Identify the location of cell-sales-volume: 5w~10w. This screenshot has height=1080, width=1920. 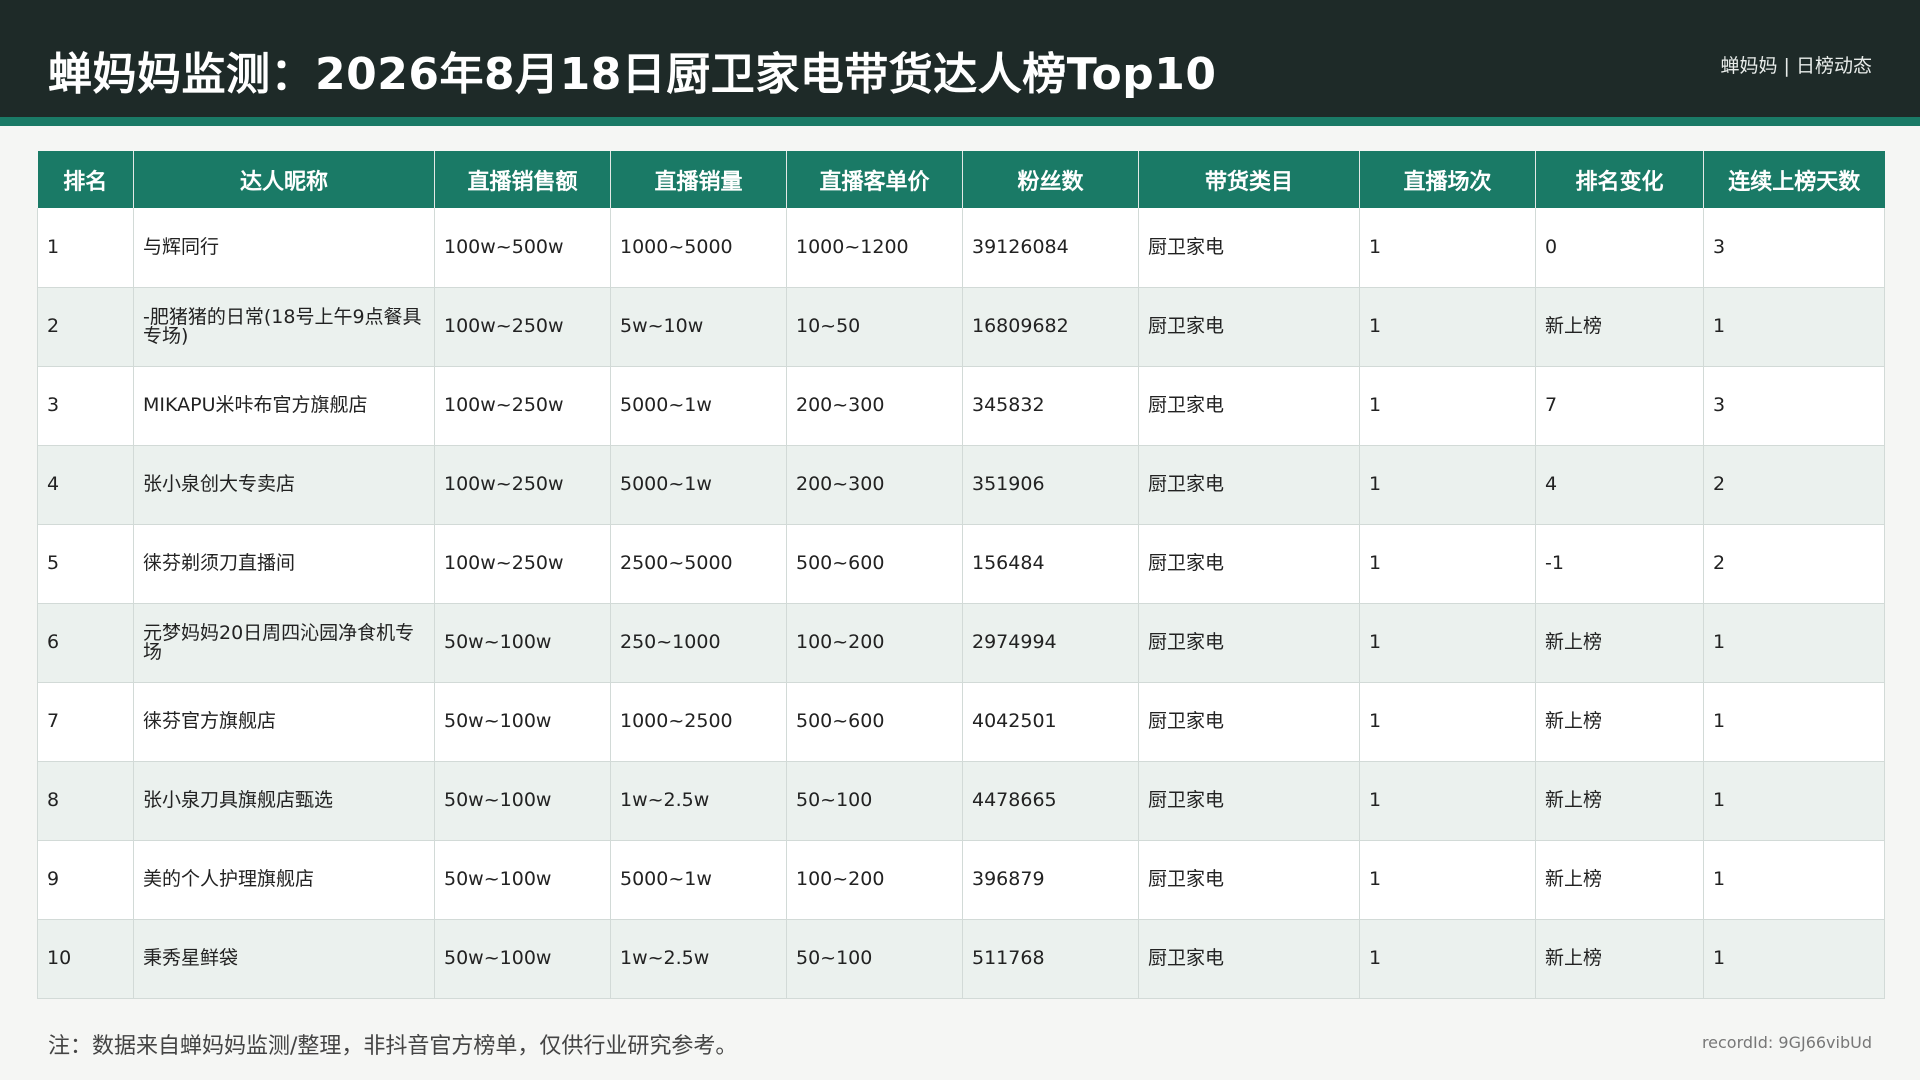
(698, 327).